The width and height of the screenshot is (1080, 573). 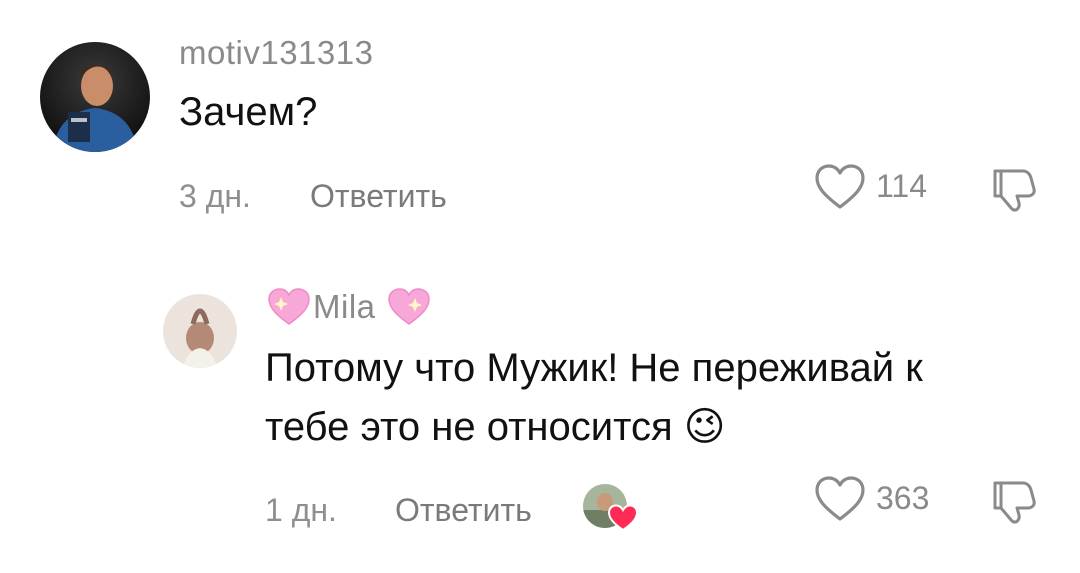 I want to click on comment-text: тебе это не относится, so click(x=469, y=427).